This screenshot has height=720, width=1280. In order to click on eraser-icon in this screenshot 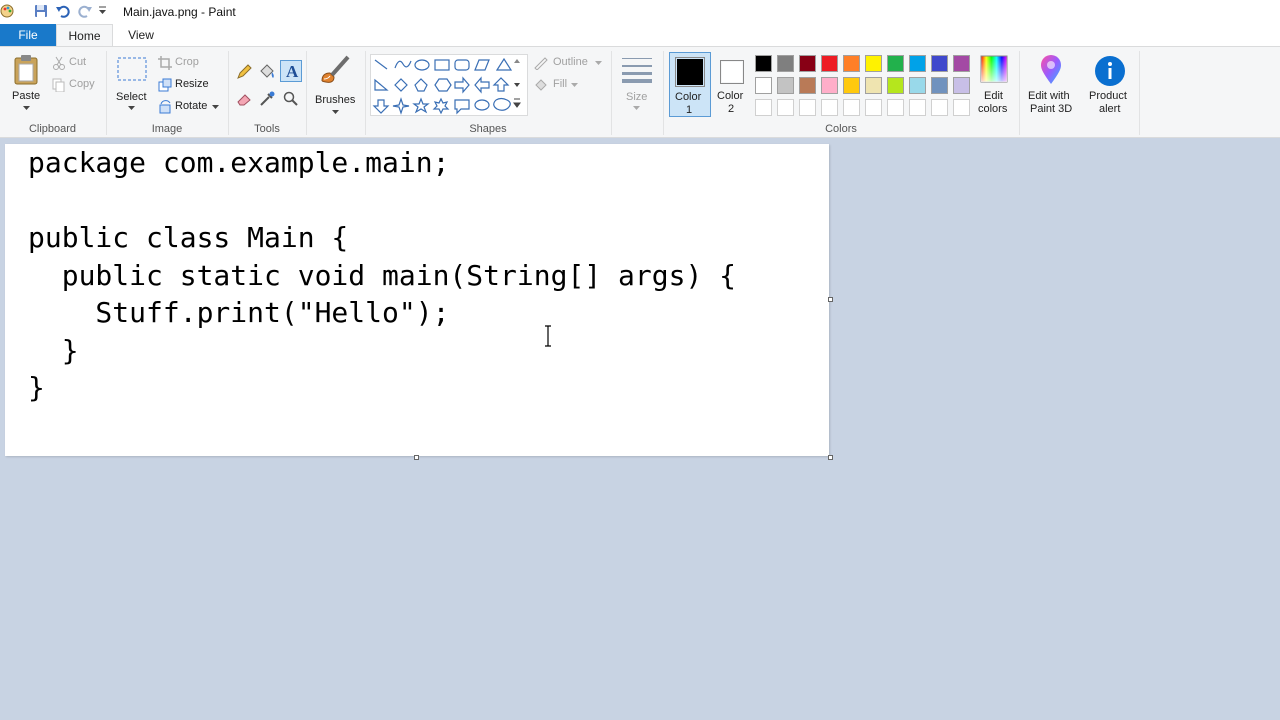, I will do `click(244, 99)`.